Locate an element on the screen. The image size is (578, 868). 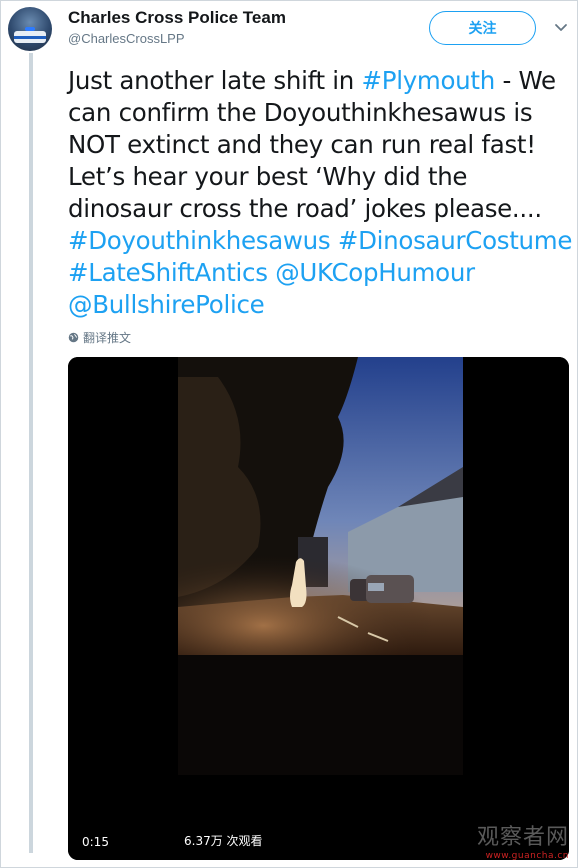
watermark-title: 观察者网 is located at coordinates (522, 837).